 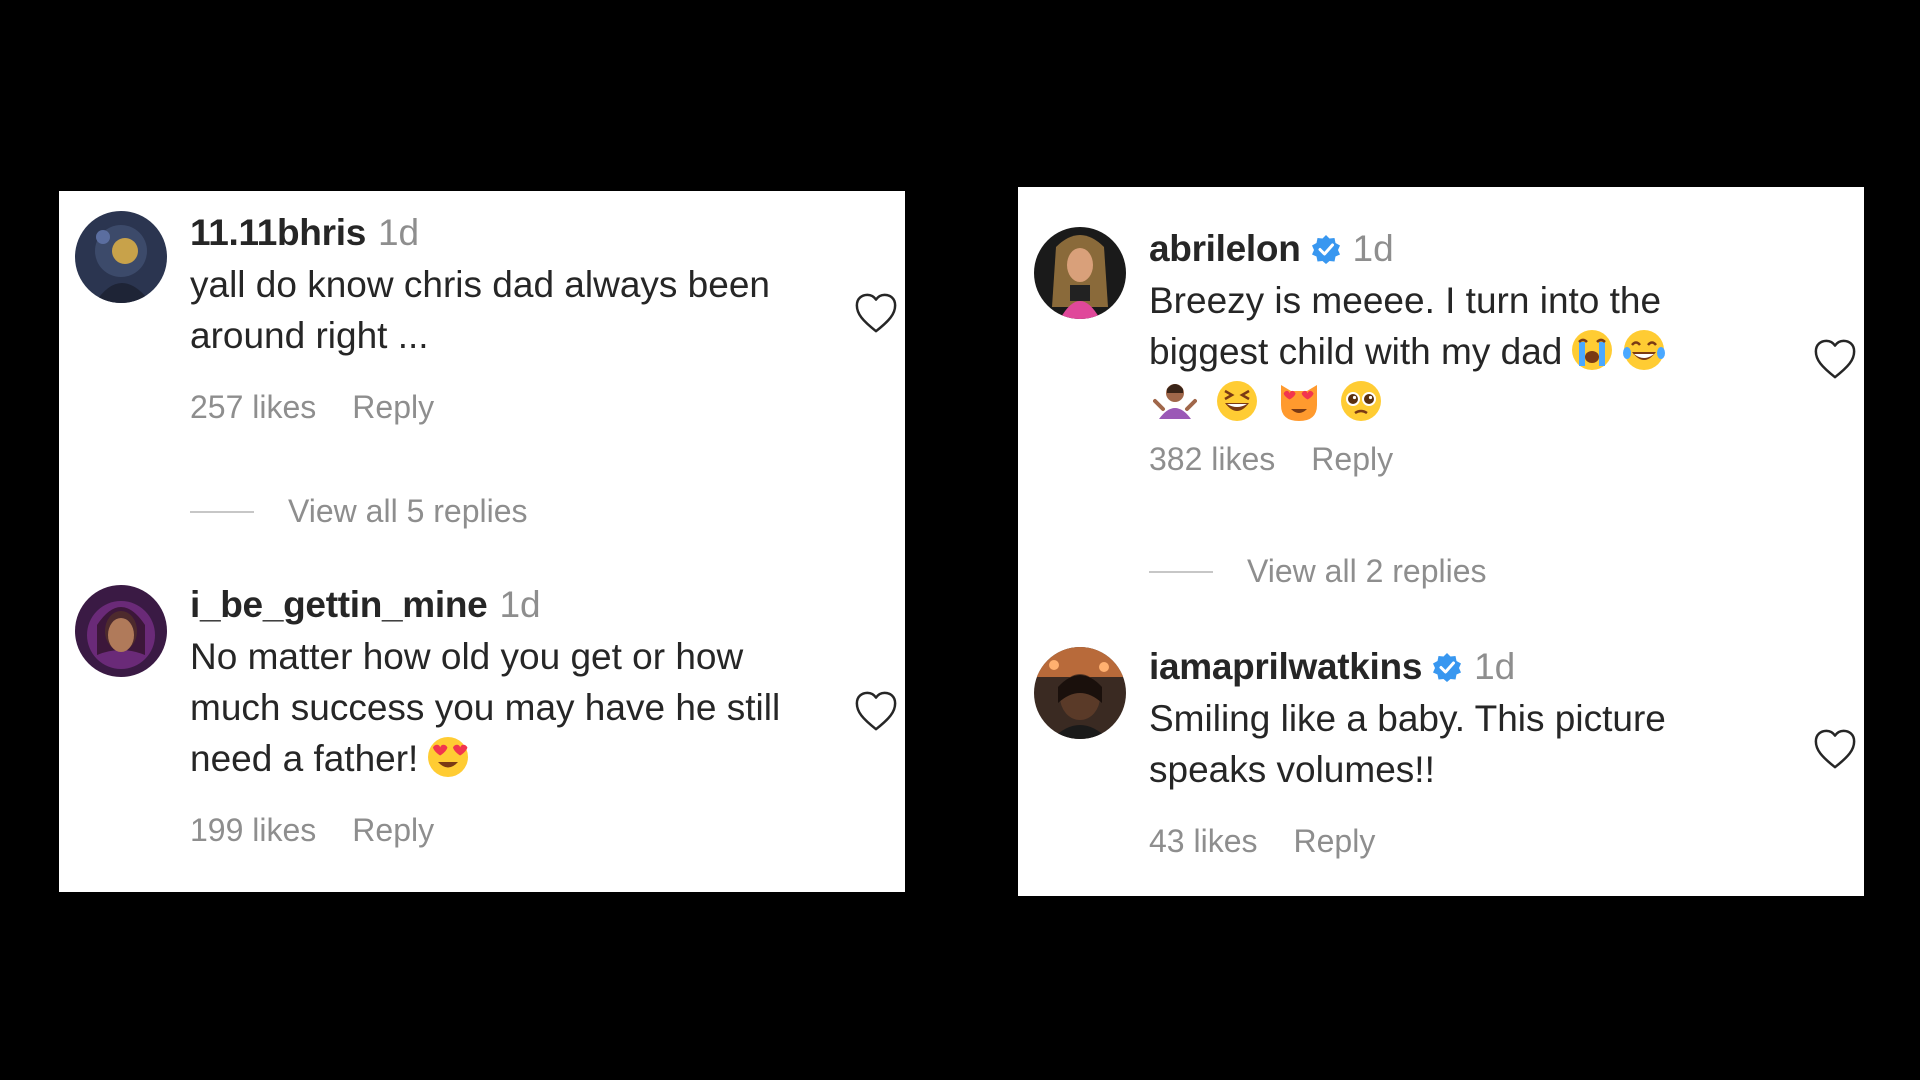 I want to click on pleading-face-emoji-icon, so click(x=1361, y=401).